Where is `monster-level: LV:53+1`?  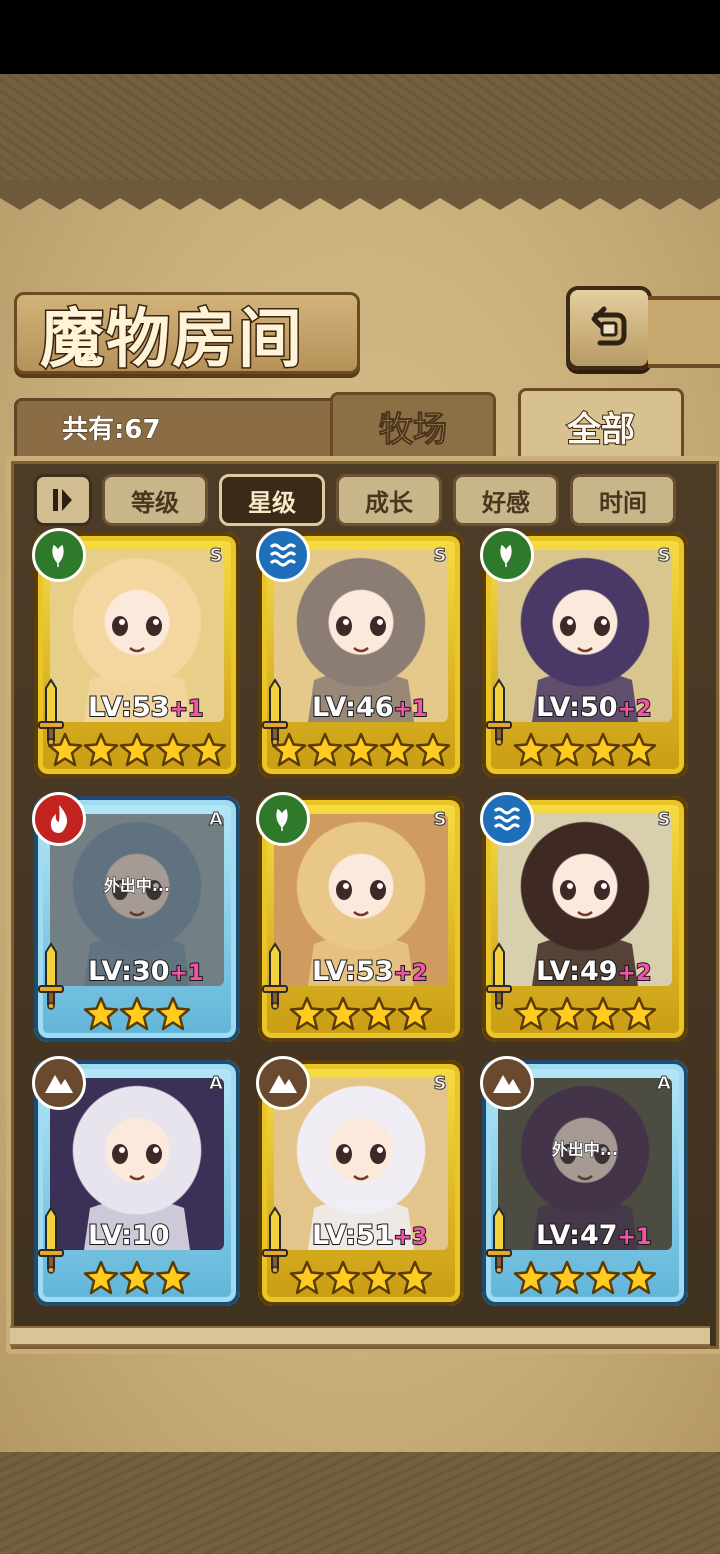 monster-level: LV:53+1 is located at coordinates (146, 707).